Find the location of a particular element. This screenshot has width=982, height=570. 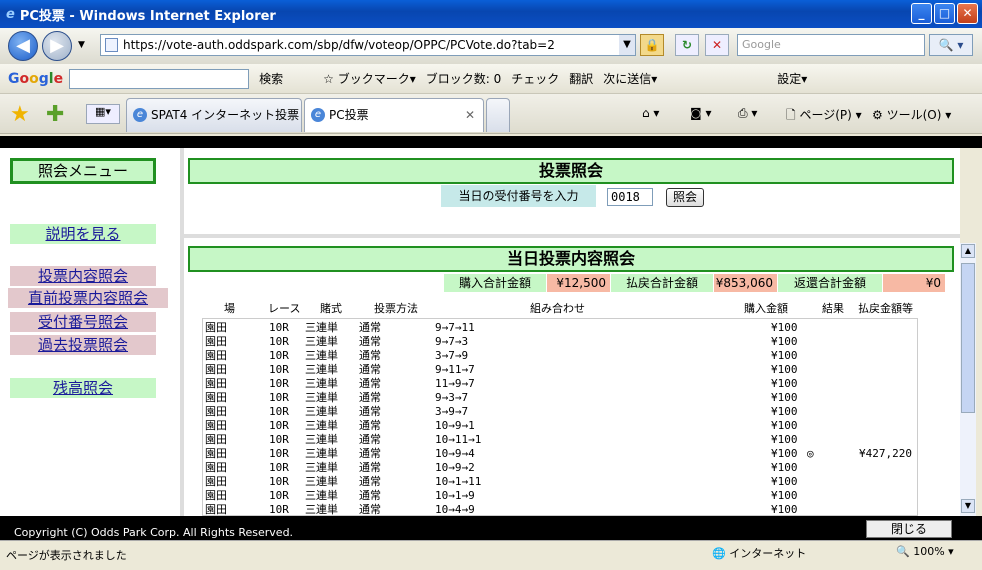

status-text: ページが表示されました is located at coordinates (66, 555).